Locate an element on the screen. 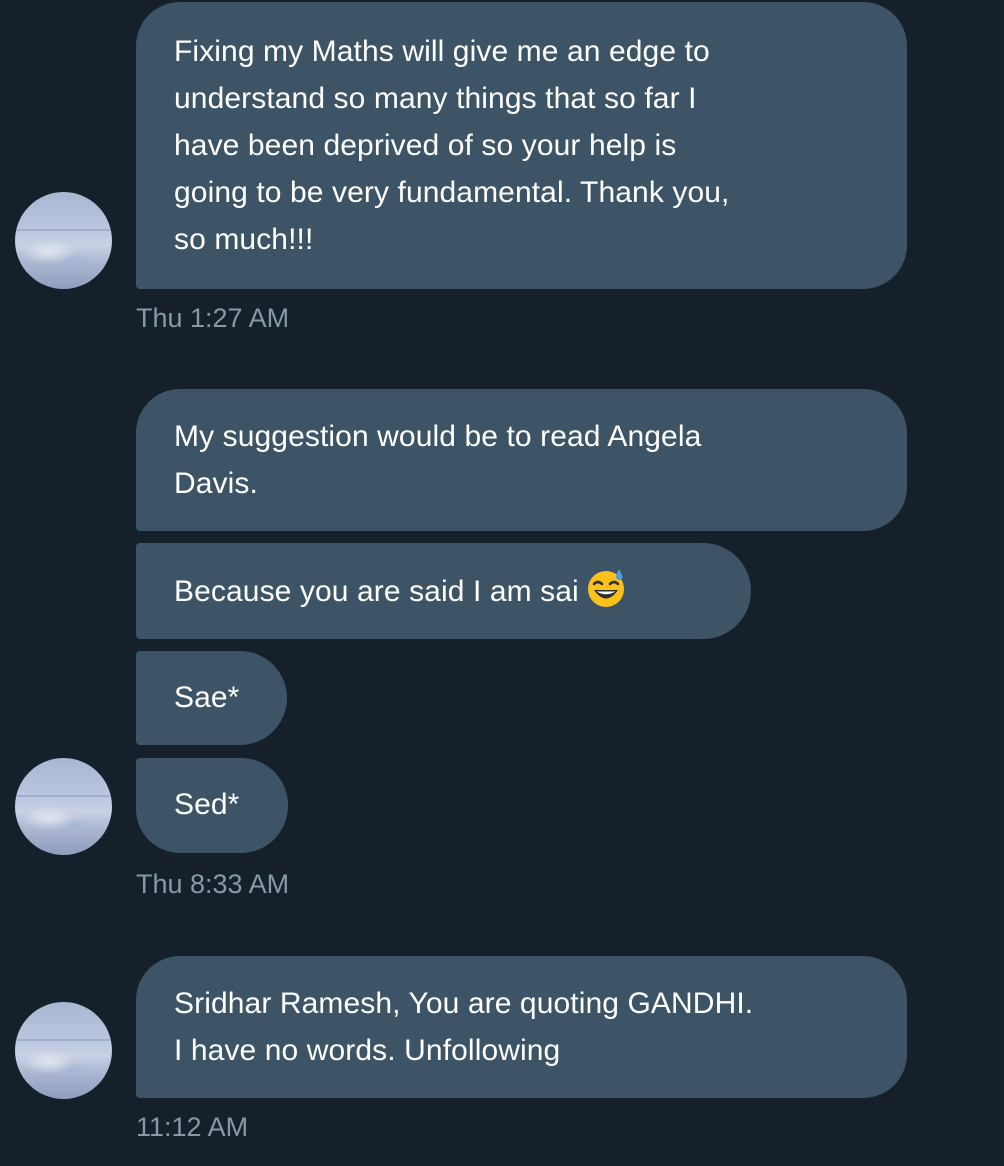 The width and height of the screenshot is (1004, 1166). message-bubble: Sed* is located at coordinates (212, 805).